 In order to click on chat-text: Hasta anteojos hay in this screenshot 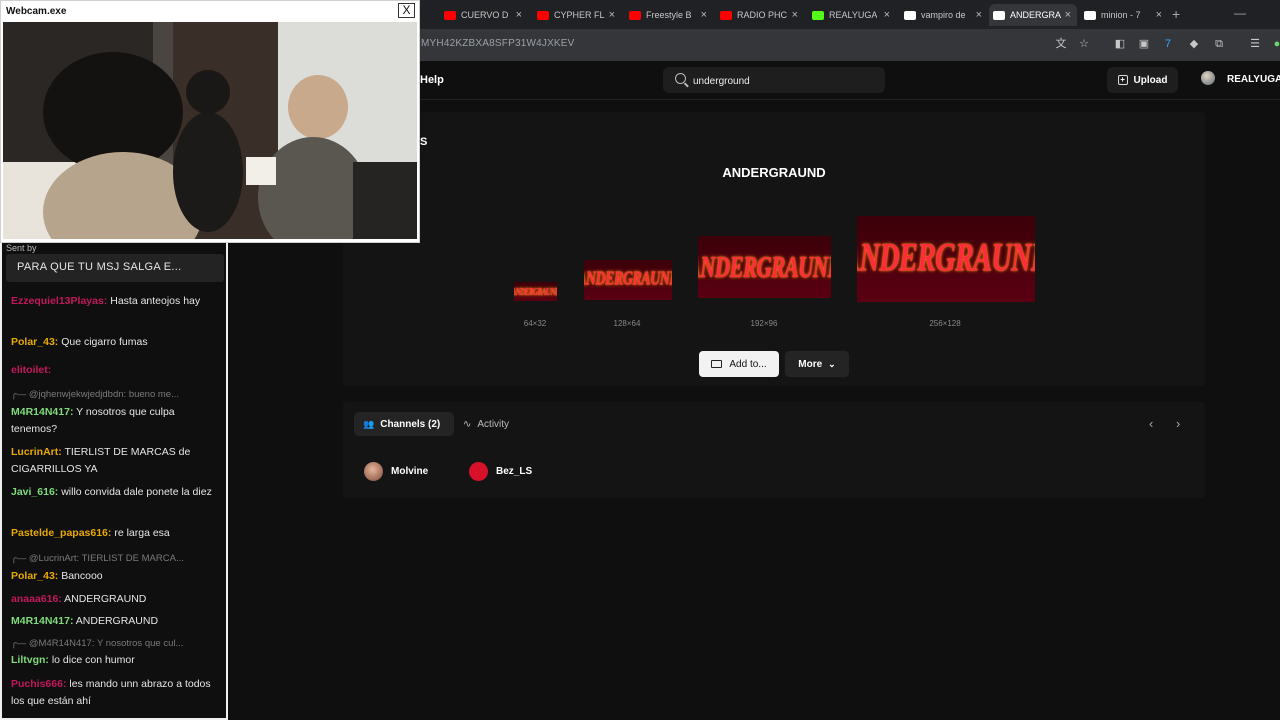, I will do `click(154, 301)`.